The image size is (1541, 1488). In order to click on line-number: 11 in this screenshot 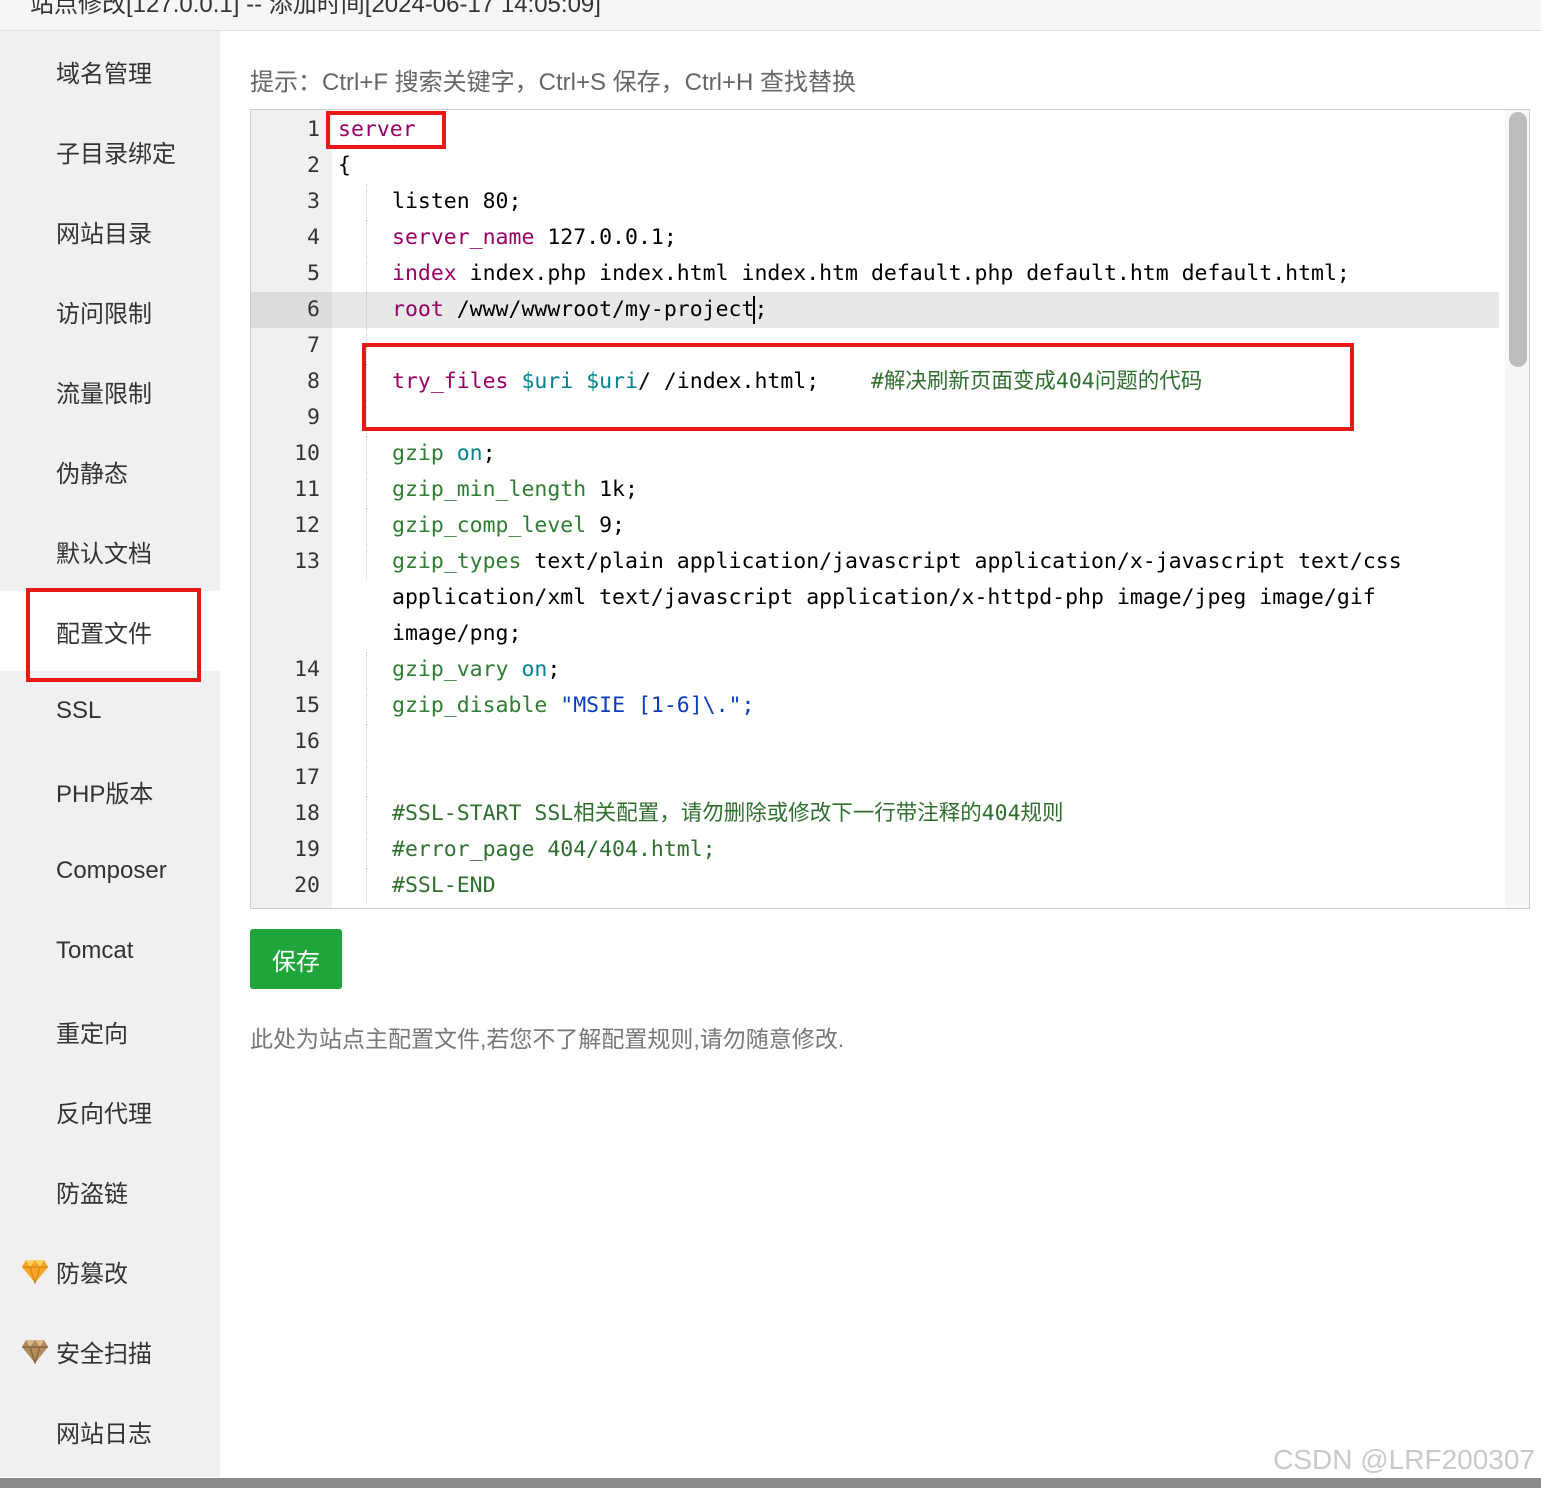, I will do `click(307, 489)`.